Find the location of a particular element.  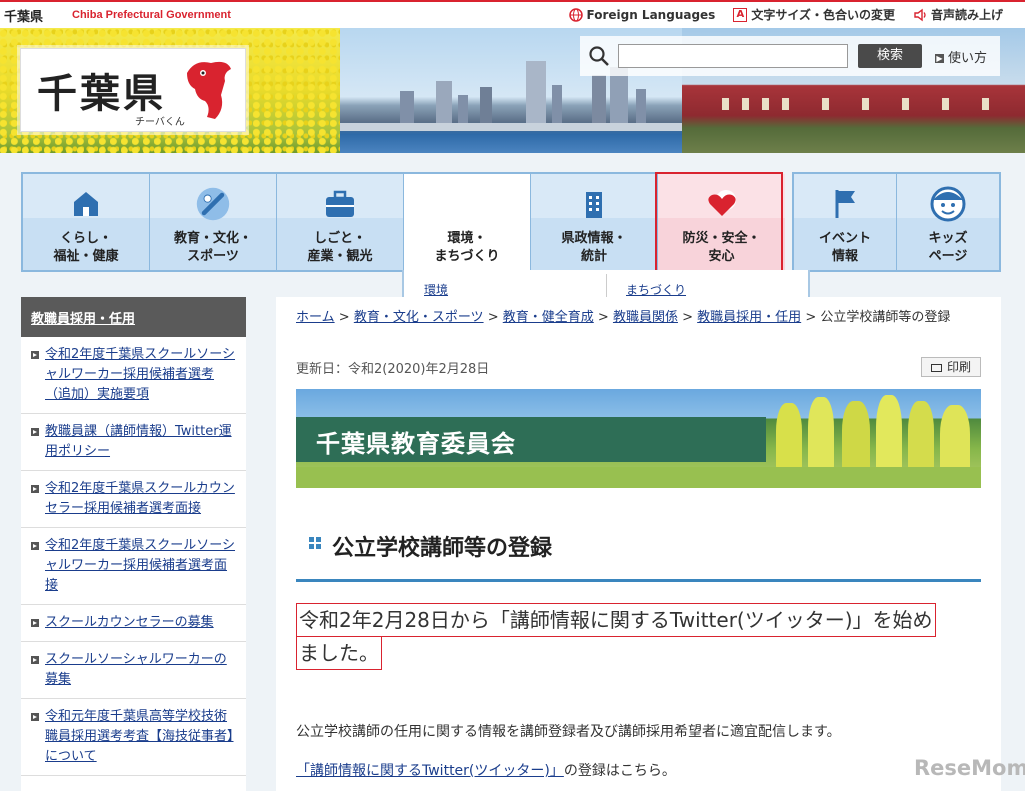

nav-item-education-culture-sports: 教育・文化・ スポーツ is located at coordinates (213, 222).